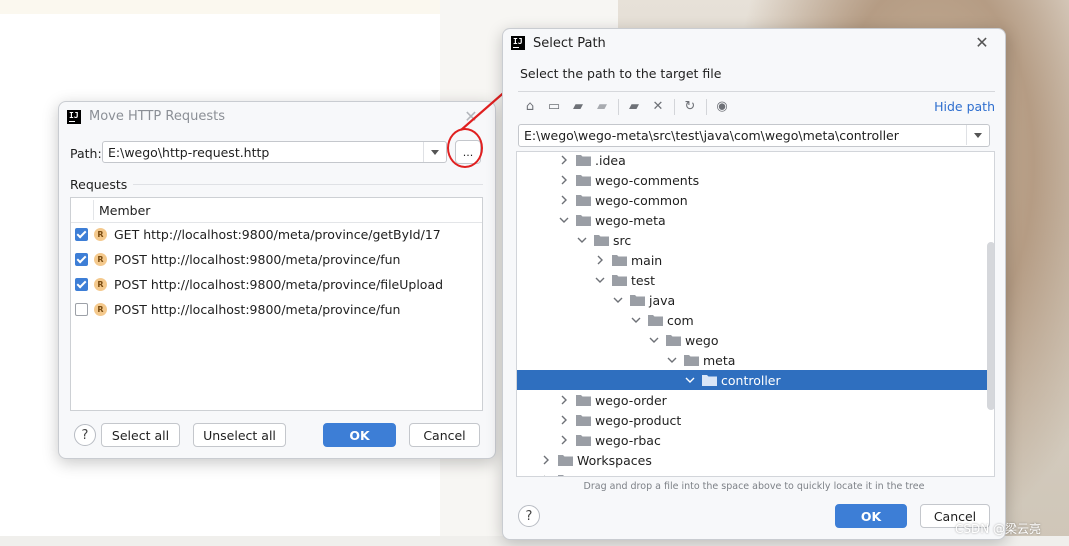 This screenshot has width=1069, height=546. I want to click on tree-node: wego-common, so click(755, 200).